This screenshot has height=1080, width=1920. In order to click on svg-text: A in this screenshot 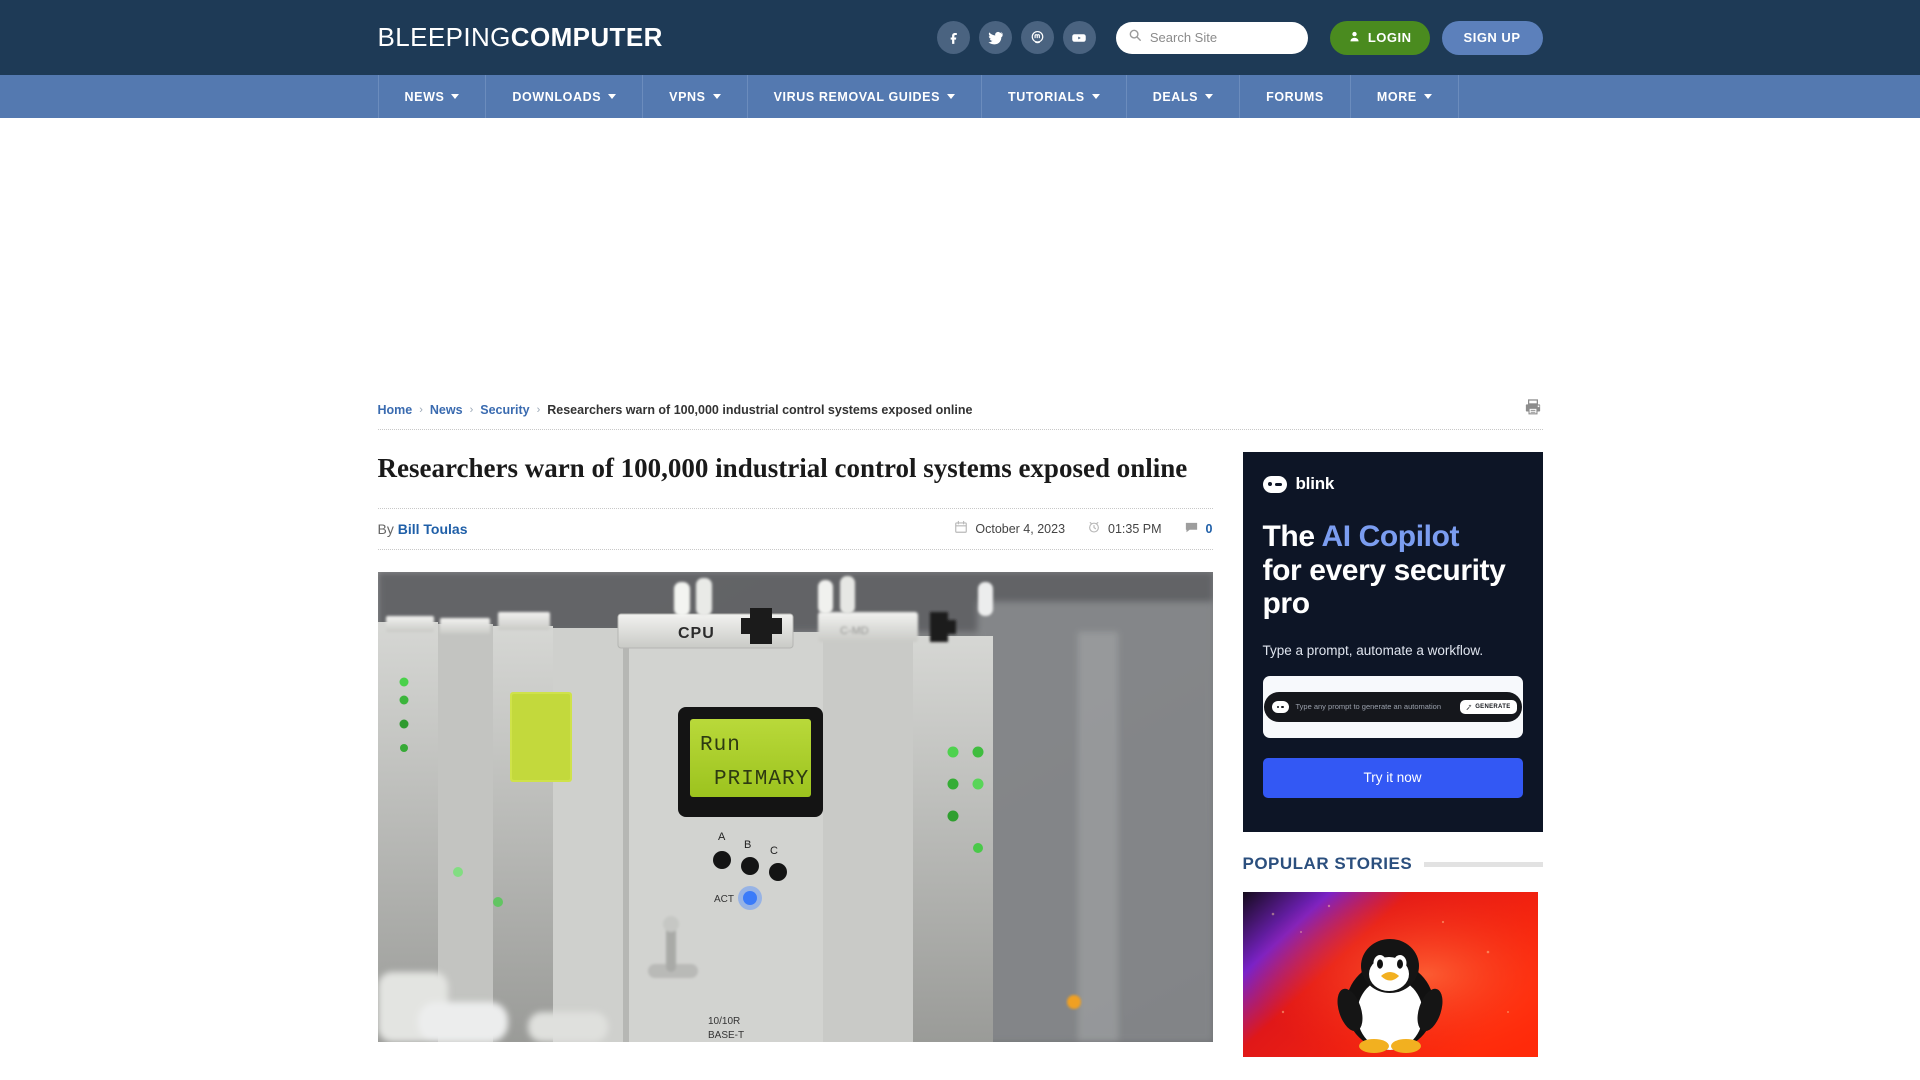, I will do `click(722, 837)`.